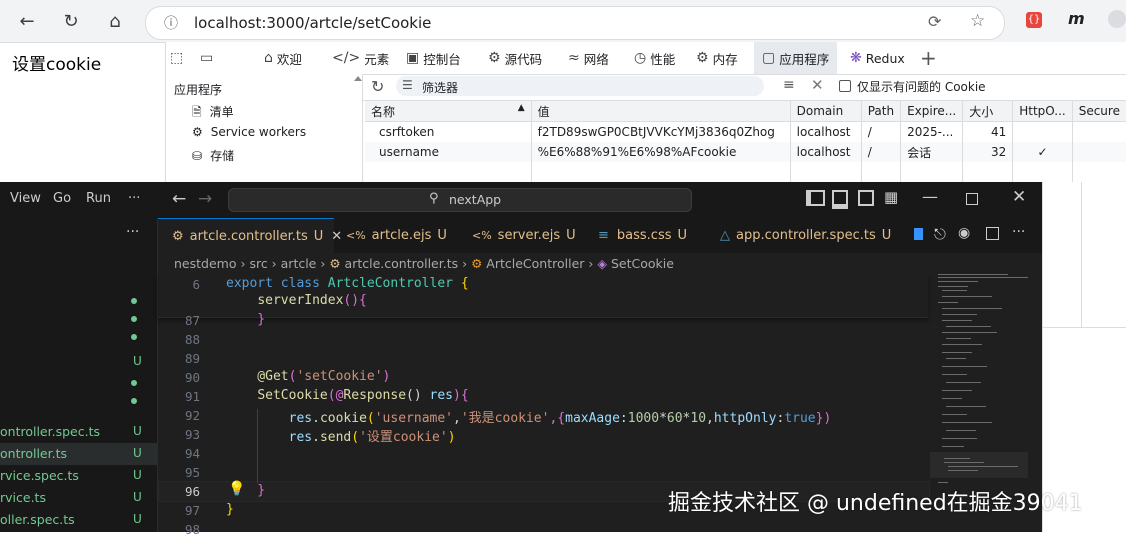 This screenshot has height=537, width=1126. Describe the element at coordinates (661, 111) in the screenshot. I see `column-header-value: 值` at that location.